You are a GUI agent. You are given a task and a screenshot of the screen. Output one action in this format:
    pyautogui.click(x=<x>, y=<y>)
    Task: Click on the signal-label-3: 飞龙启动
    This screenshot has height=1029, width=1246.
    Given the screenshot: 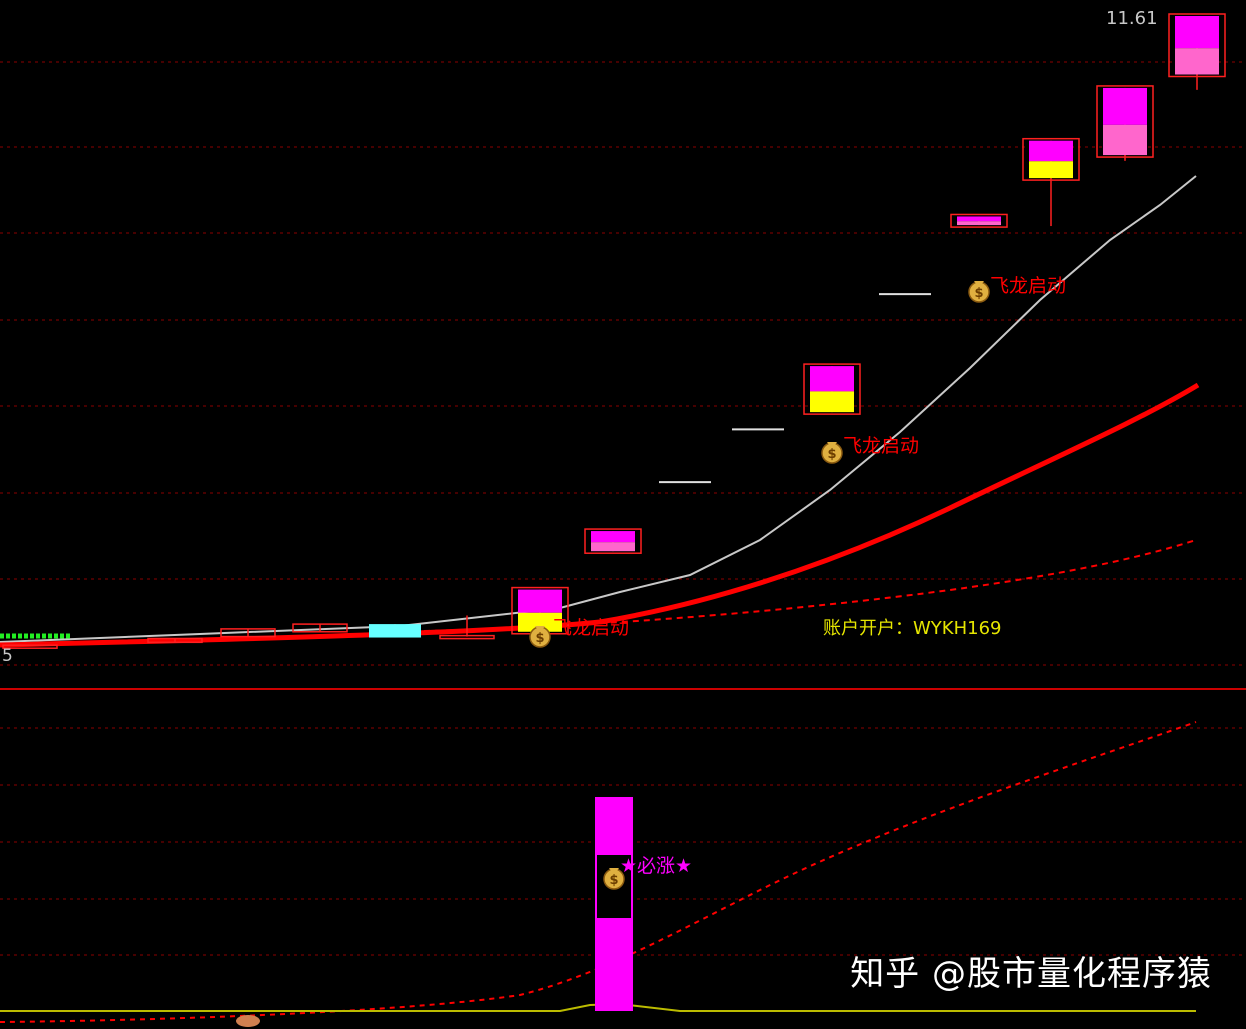 What is the action you would take?
    pyautogui.click(x=1028, y=286)
    